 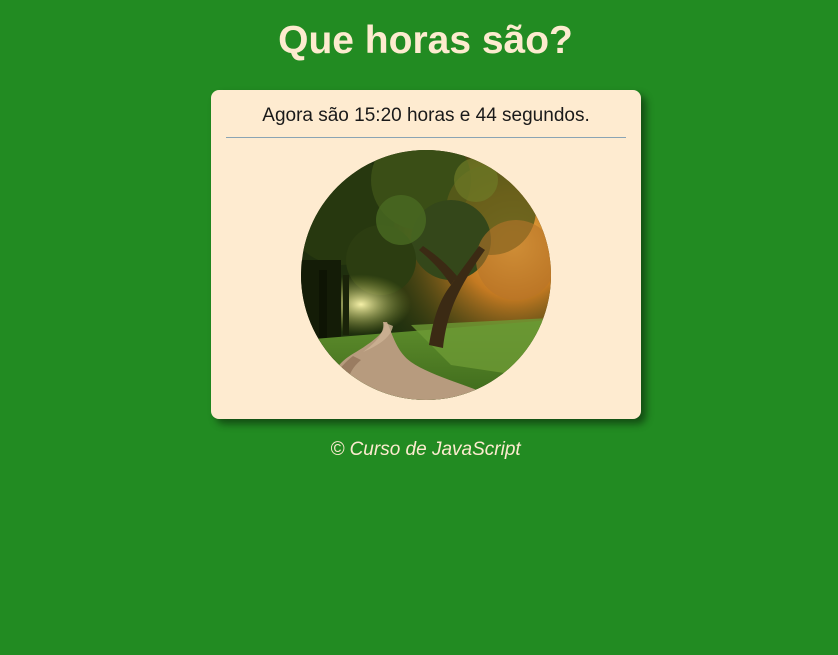 What do you see at coordinates (426, 115) in the screenshot?
I see `time-message: Agora são 15:20 horas e 44 segundos.` at bounding box center [426, 115].